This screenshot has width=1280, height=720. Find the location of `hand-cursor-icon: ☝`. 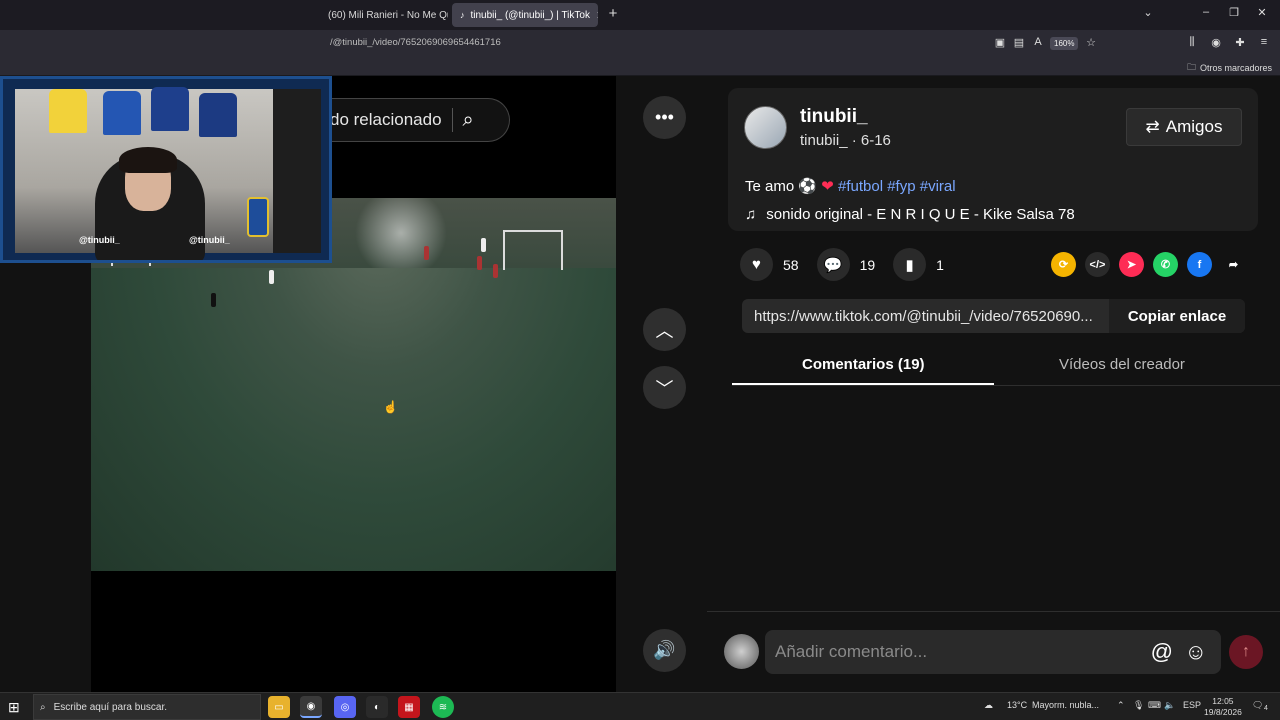

hand-cursor-icon: ☝ is located at coordinates (390, 407).